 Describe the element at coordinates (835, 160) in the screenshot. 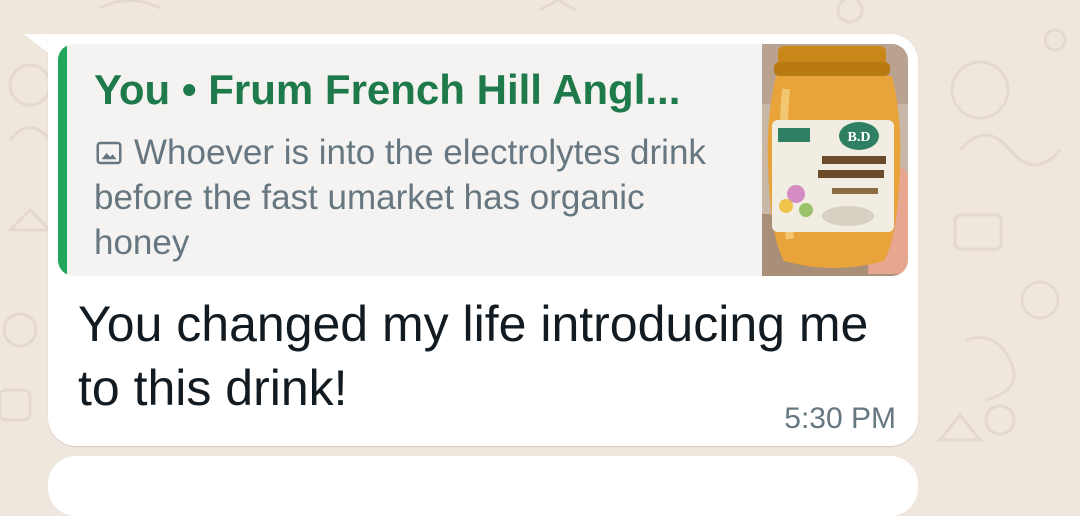

I see `quoted-image-thumbnail: B.D` at that location.